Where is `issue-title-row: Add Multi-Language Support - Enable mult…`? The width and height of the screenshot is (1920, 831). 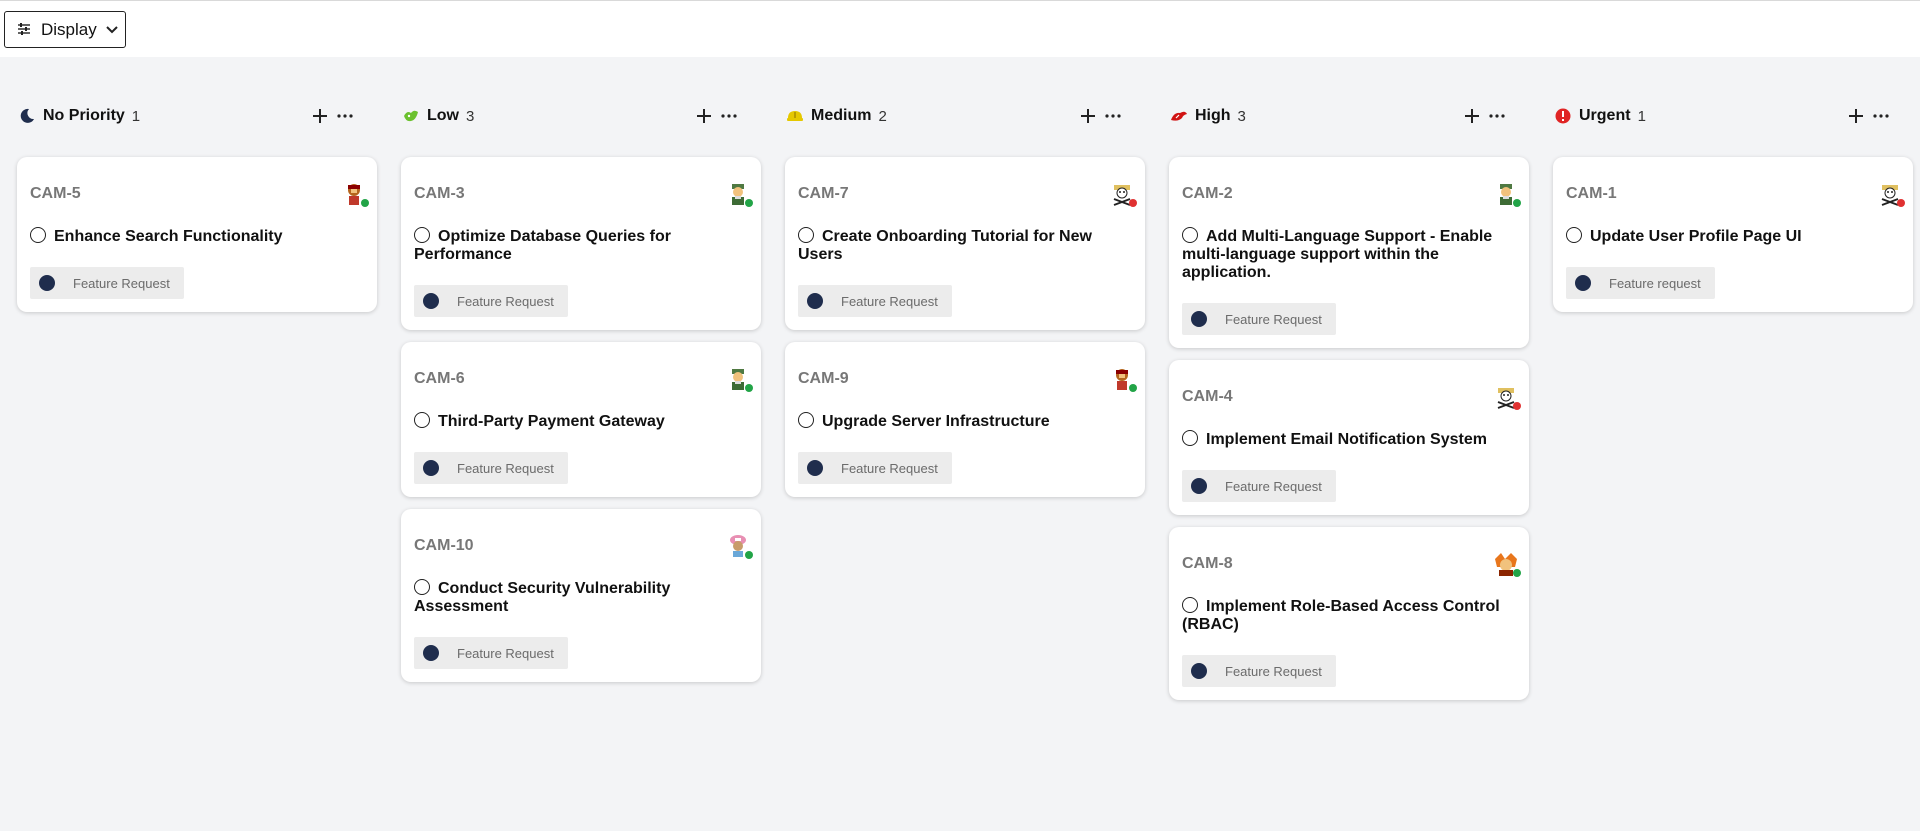
issue-title-row: Add Multi-Language Support - Enable mult… is located at coordinates (1348, 254).